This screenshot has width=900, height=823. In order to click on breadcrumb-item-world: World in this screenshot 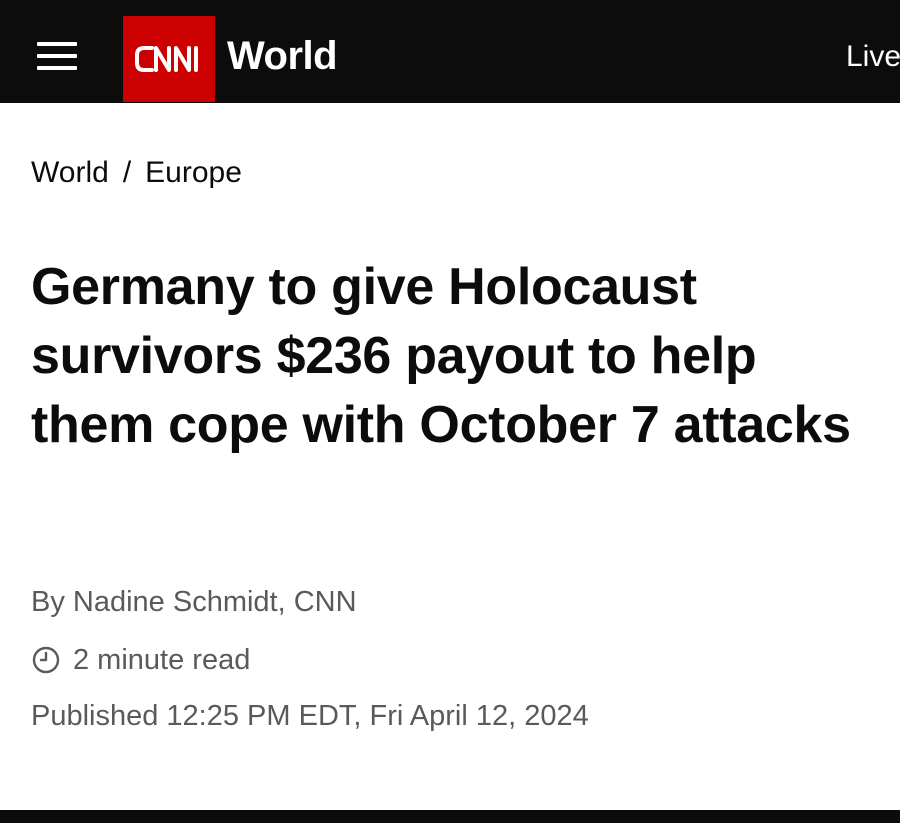, I will do `click(70, 172)`.